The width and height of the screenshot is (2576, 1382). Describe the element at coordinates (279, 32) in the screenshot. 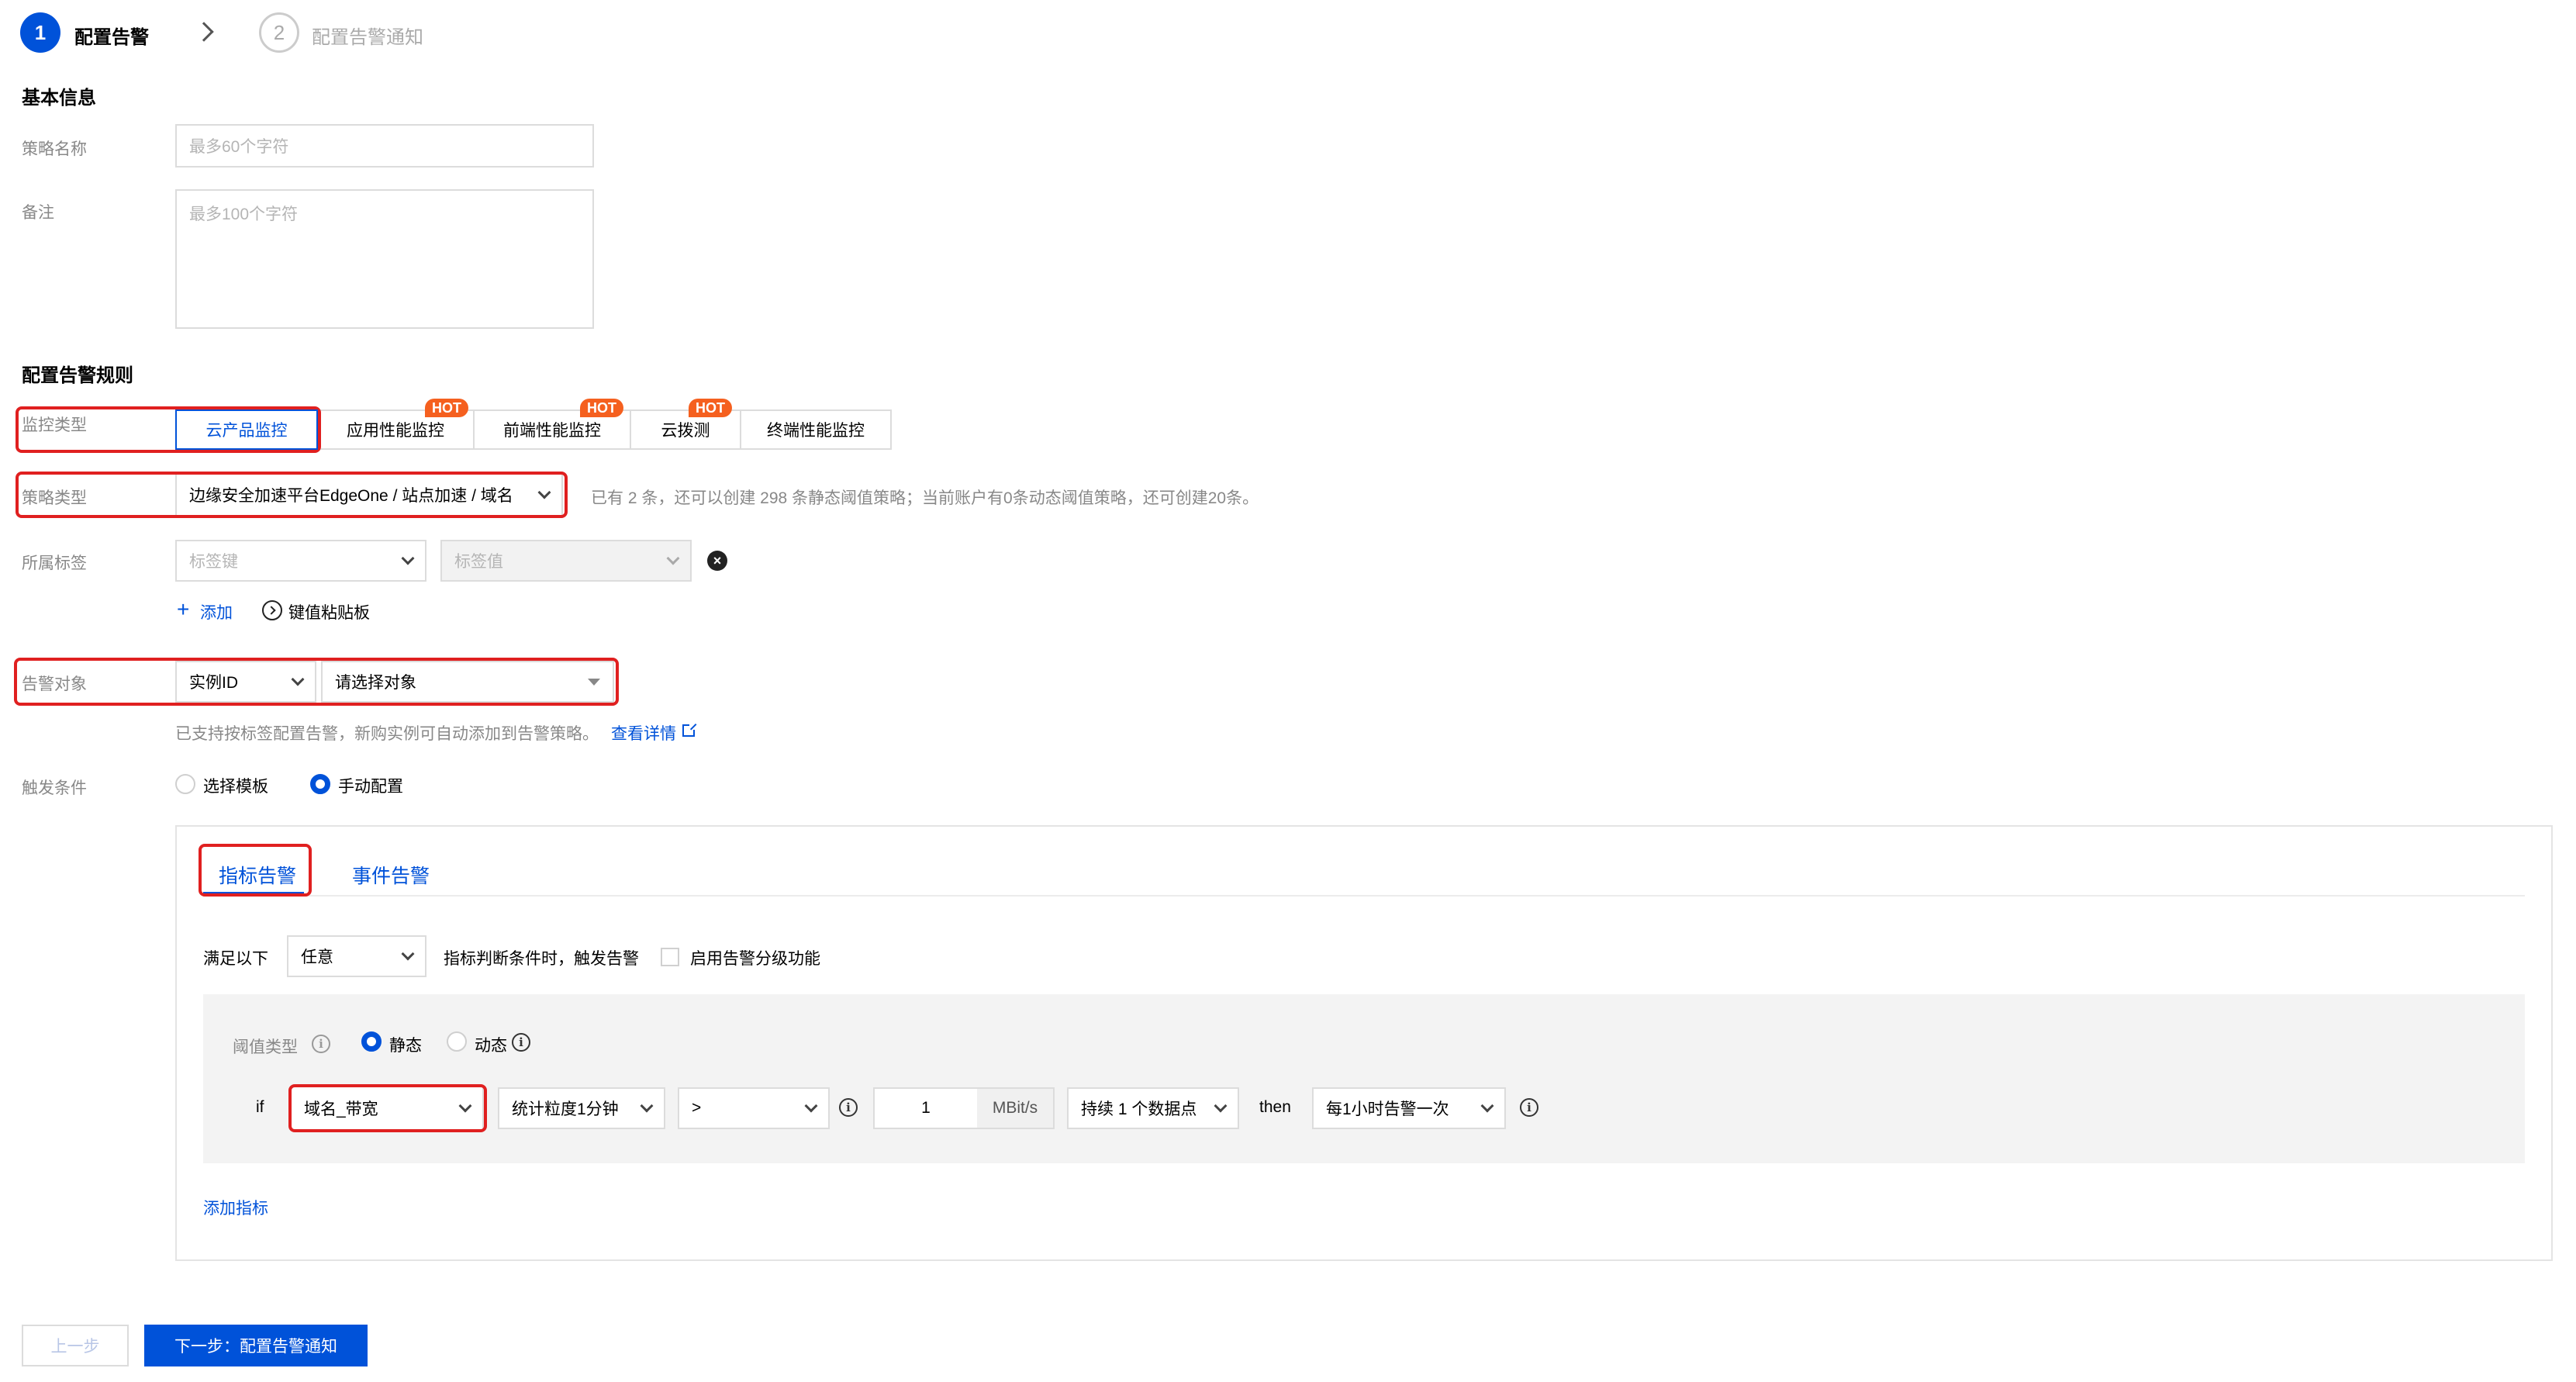

I see `step-2-circle: 2` at that location.